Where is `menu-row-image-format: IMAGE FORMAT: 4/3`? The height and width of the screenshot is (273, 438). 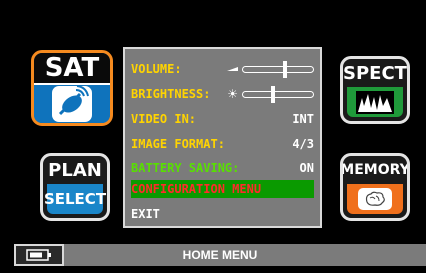
menu-row-image-format: IMAGE FORMAT: 4/3 is located at coordinates (222, 144).